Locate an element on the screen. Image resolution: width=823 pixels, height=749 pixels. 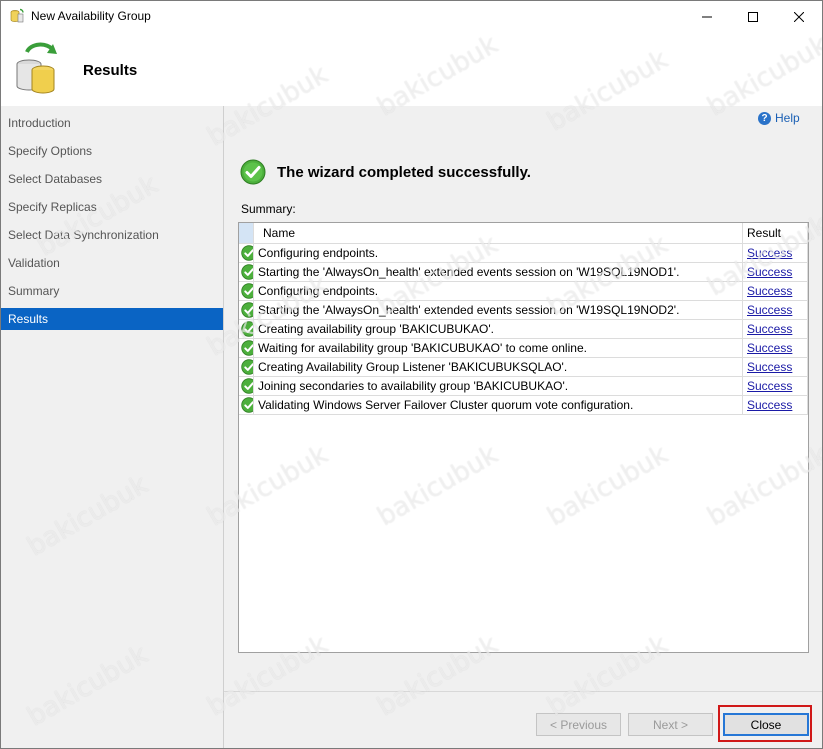
nav-item-select-data-sync: Select Data Synchronization is located at coordinates (112, 235).